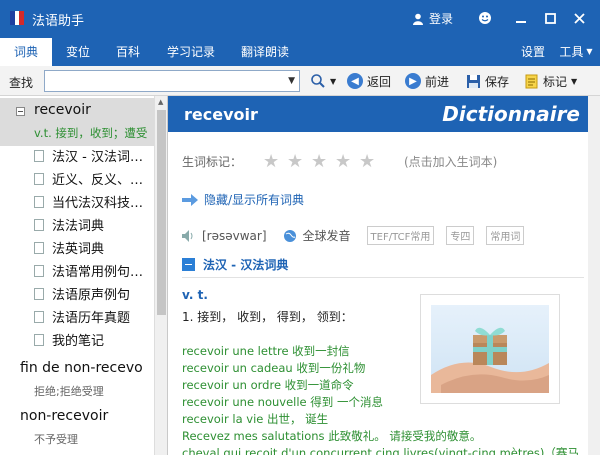 The image size is (600, 455). Describe the element at coordinates (267, 317) in the screenshot. I see `sense-1: 1. 接到， 收到， 得到， 领到：` at that location.